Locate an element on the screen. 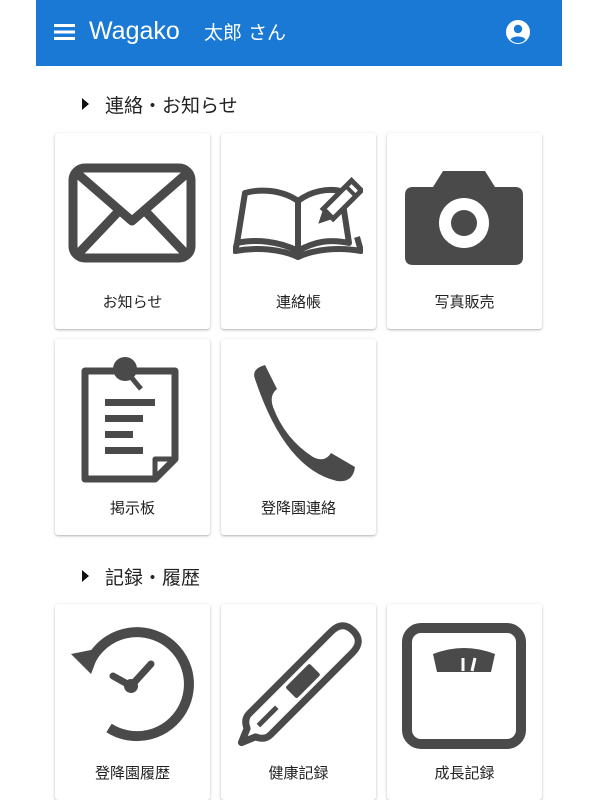  tile-growth-records: 成長記録 is located at coordinates (464, 702).